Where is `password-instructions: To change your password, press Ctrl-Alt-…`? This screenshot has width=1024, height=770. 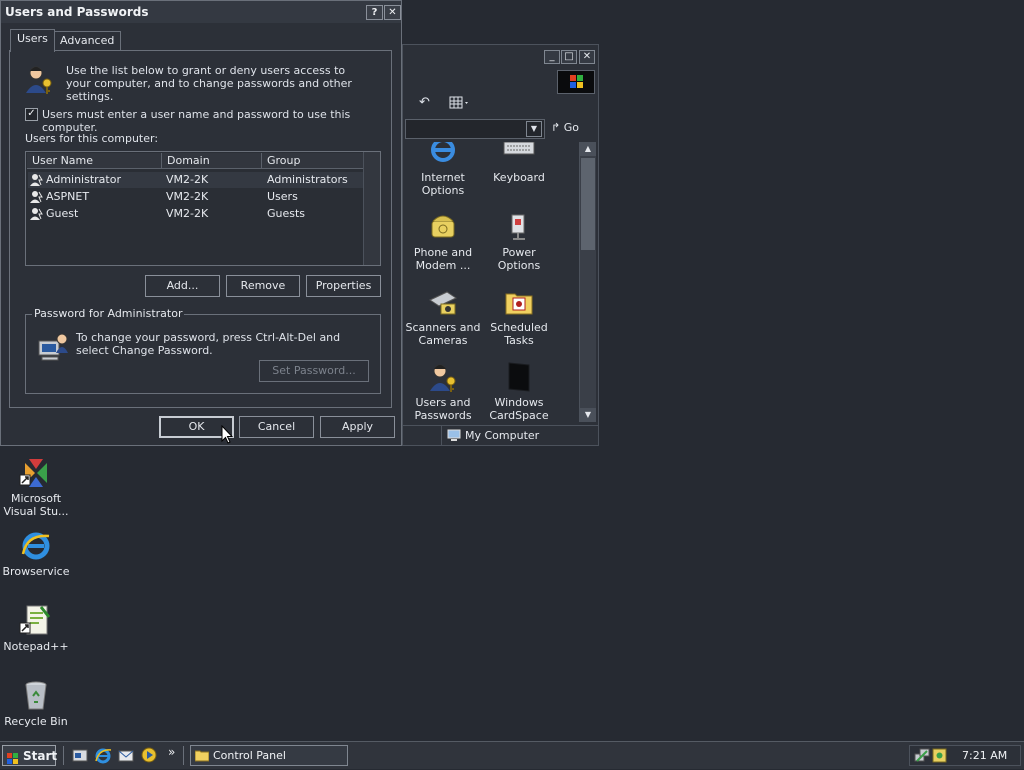
password-instructions: To change your password, press Ctrl-Alt-… is located at coordinates (208, 344).